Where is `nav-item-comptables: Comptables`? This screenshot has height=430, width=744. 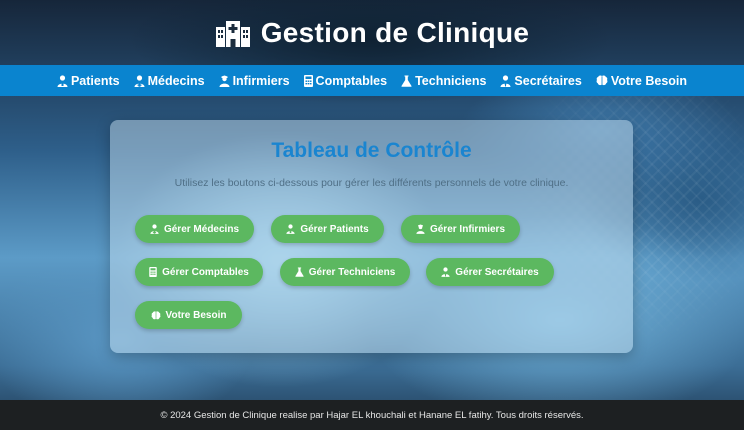
nav-item-comptables: Comptables is located at coordinates (345, 80).